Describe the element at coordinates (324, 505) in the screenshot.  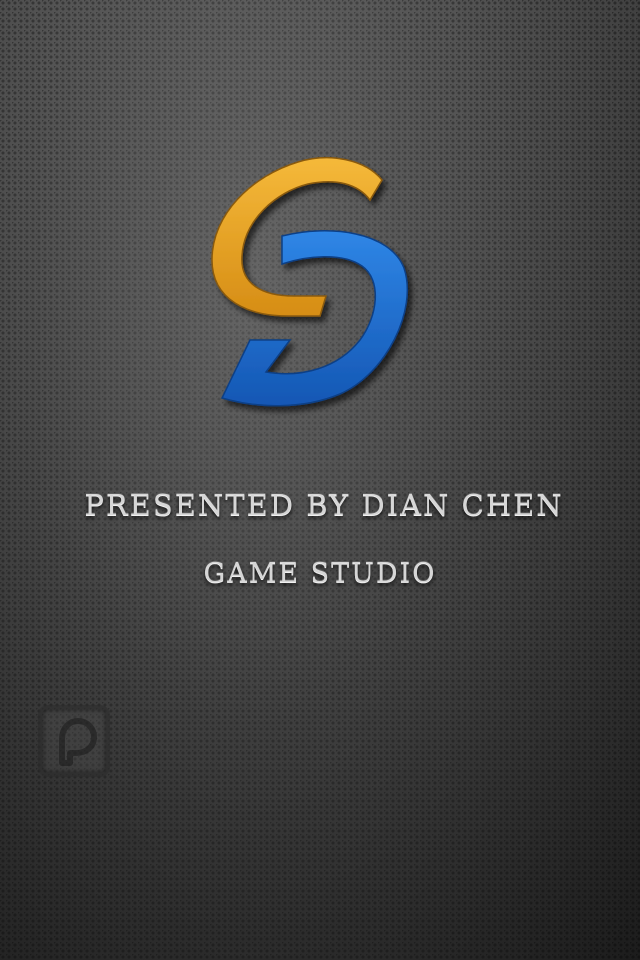
I see `presenter-credit: Presented by Dian Chen` at that location.